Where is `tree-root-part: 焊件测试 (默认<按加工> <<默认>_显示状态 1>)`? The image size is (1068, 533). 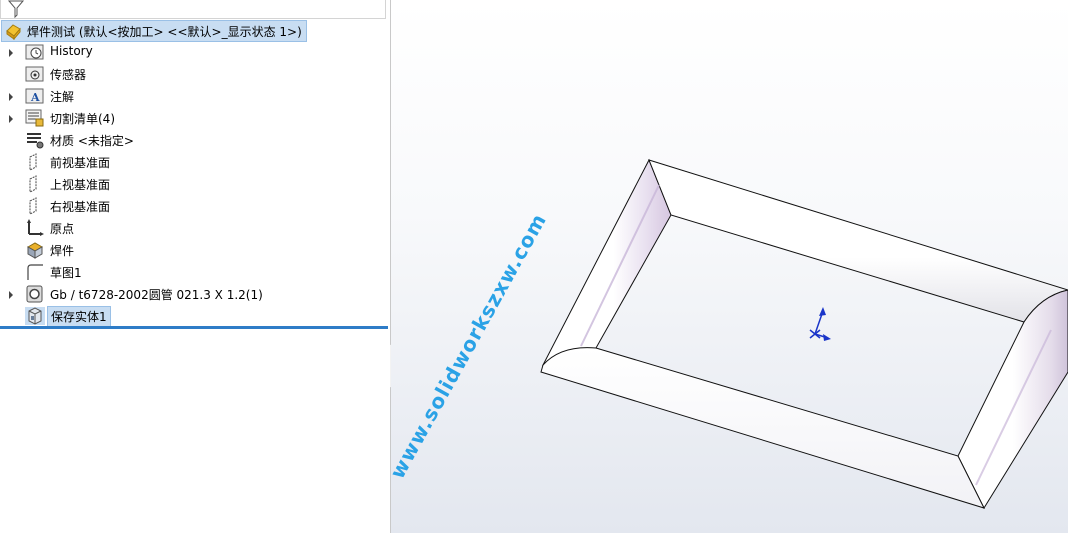
tree-root-part: 焊件测试 (默认<按加工> <<默认>_显示状态 1>) is located at coordinates (154, 31).